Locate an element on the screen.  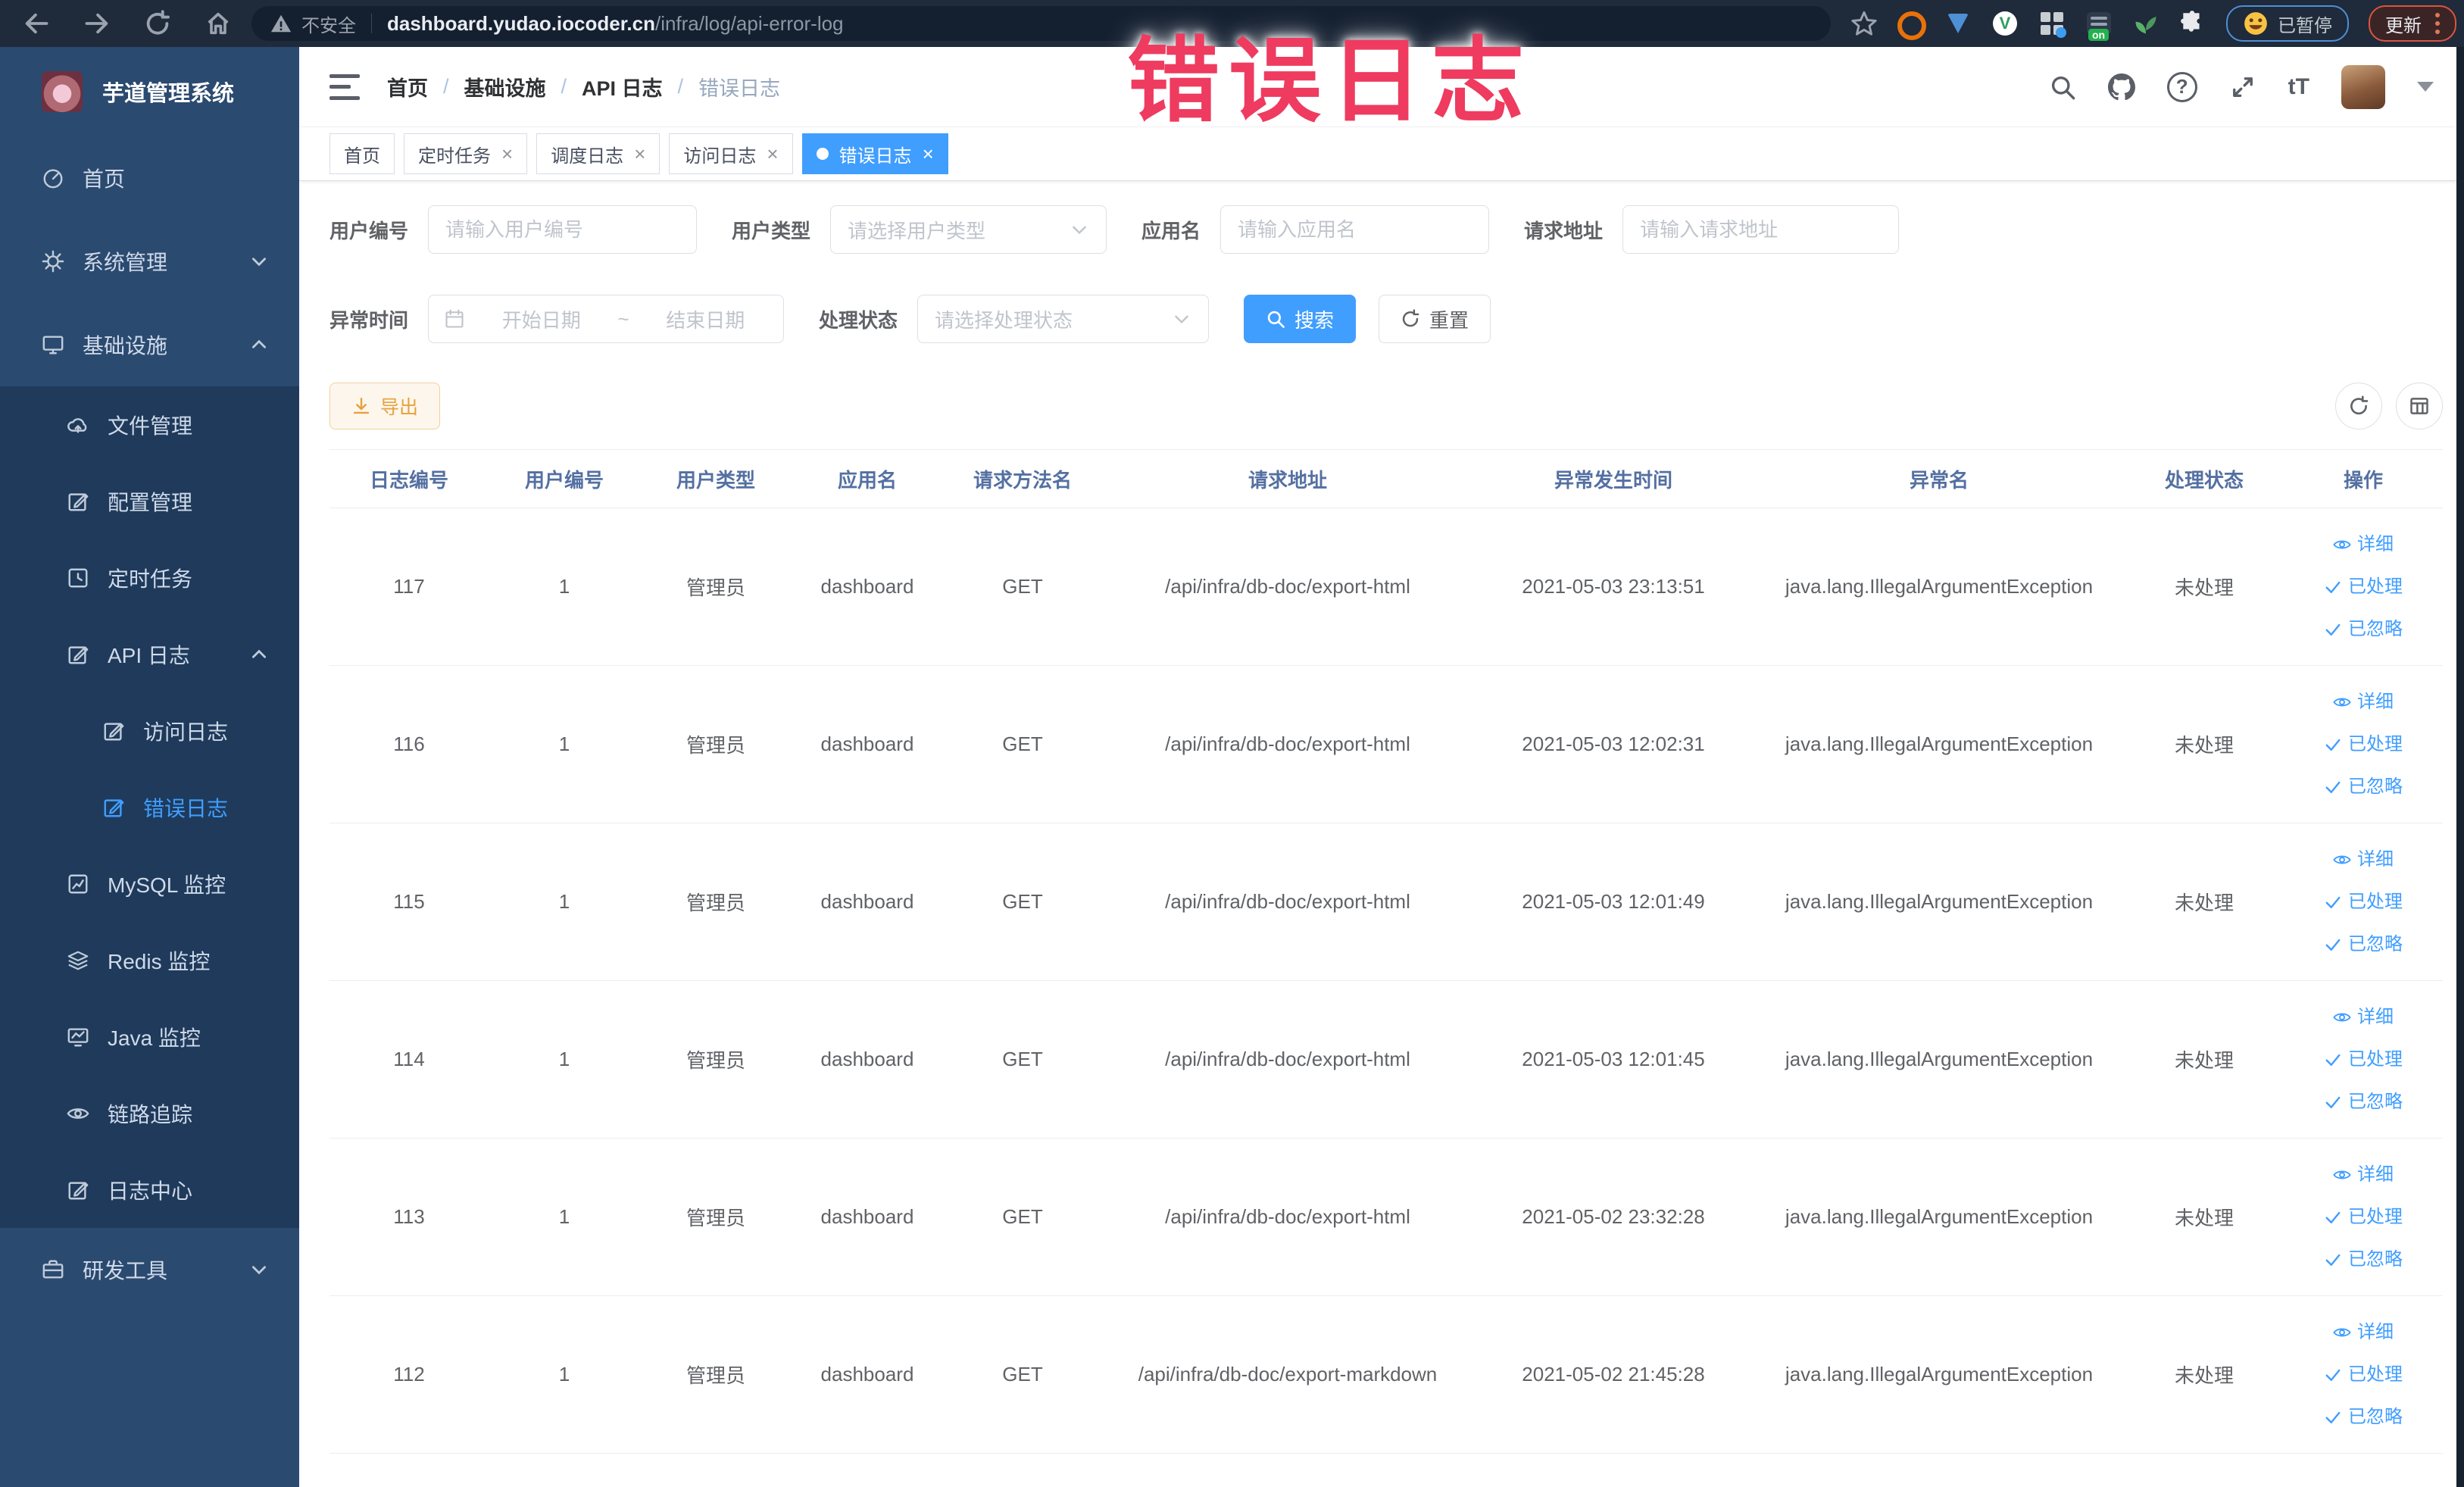
extensions-puzzle-icon is located at coordinates (2192, 23).